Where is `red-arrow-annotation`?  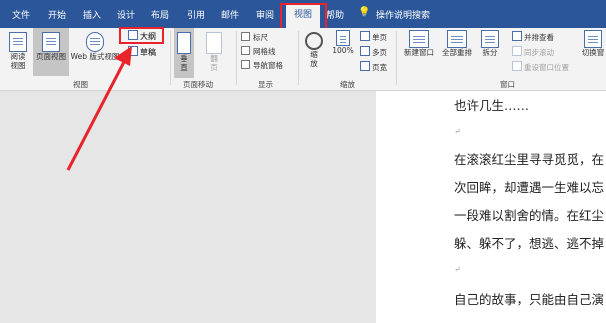 red-arrow-annotation is located at coordinates (99, 108).